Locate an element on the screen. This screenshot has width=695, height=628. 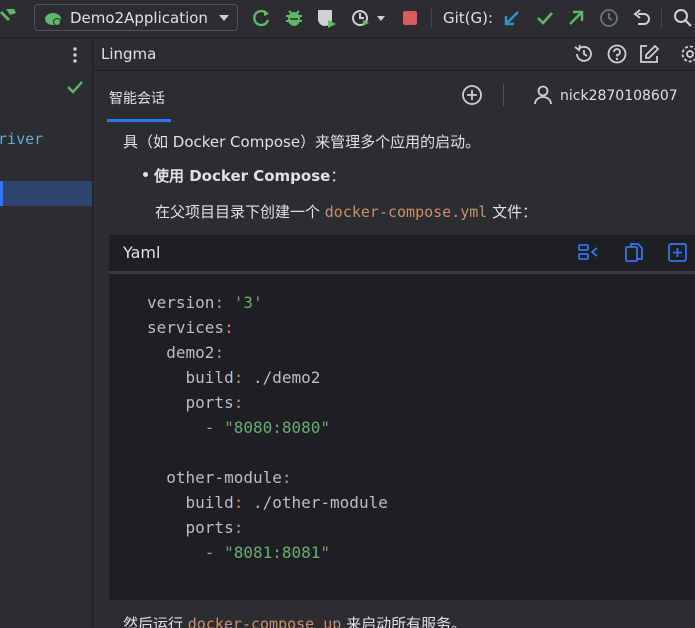
bullet-dot is located at coordinates (145, 174).